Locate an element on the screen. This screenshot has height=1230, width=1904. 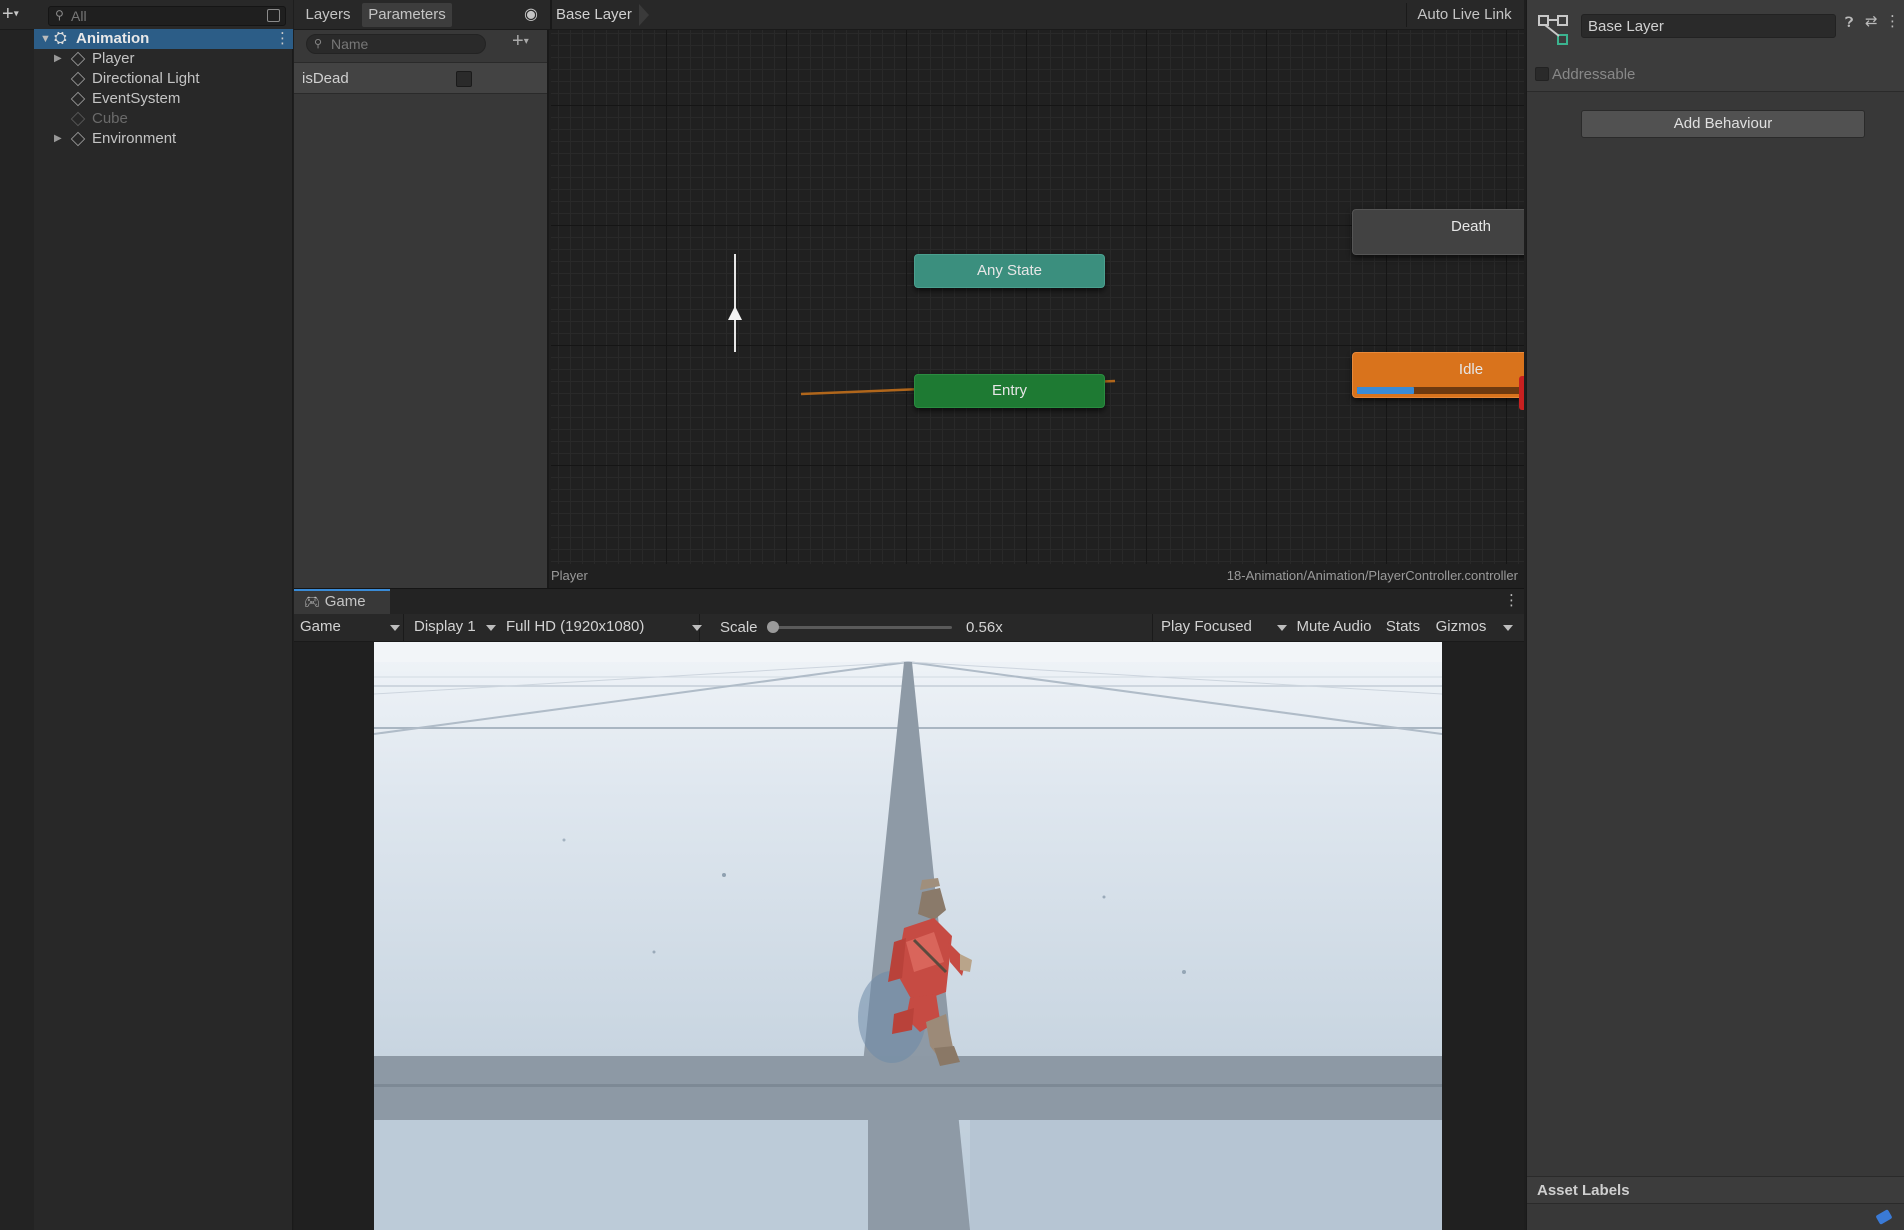
state-idle: Idle is located at coordinates (1438, 375).